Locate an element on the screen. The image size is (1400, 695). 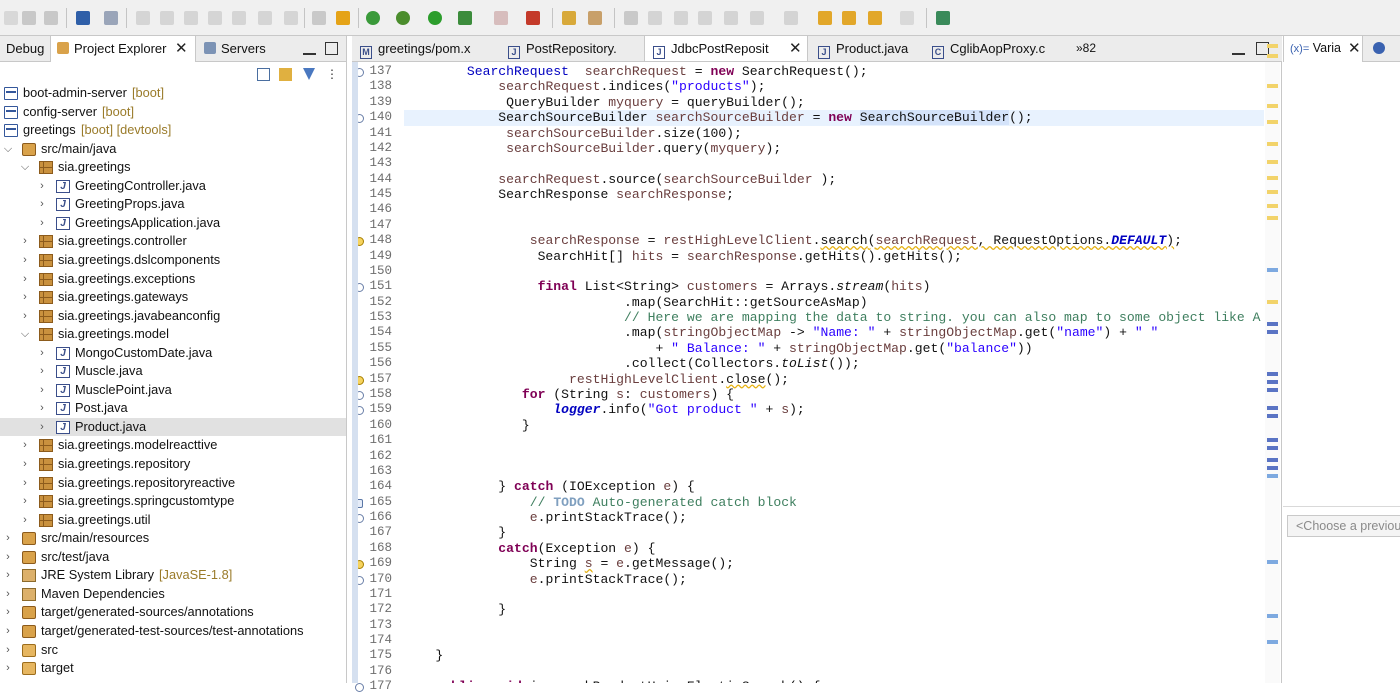
step-over-icon is located at coordinates (265, 18).